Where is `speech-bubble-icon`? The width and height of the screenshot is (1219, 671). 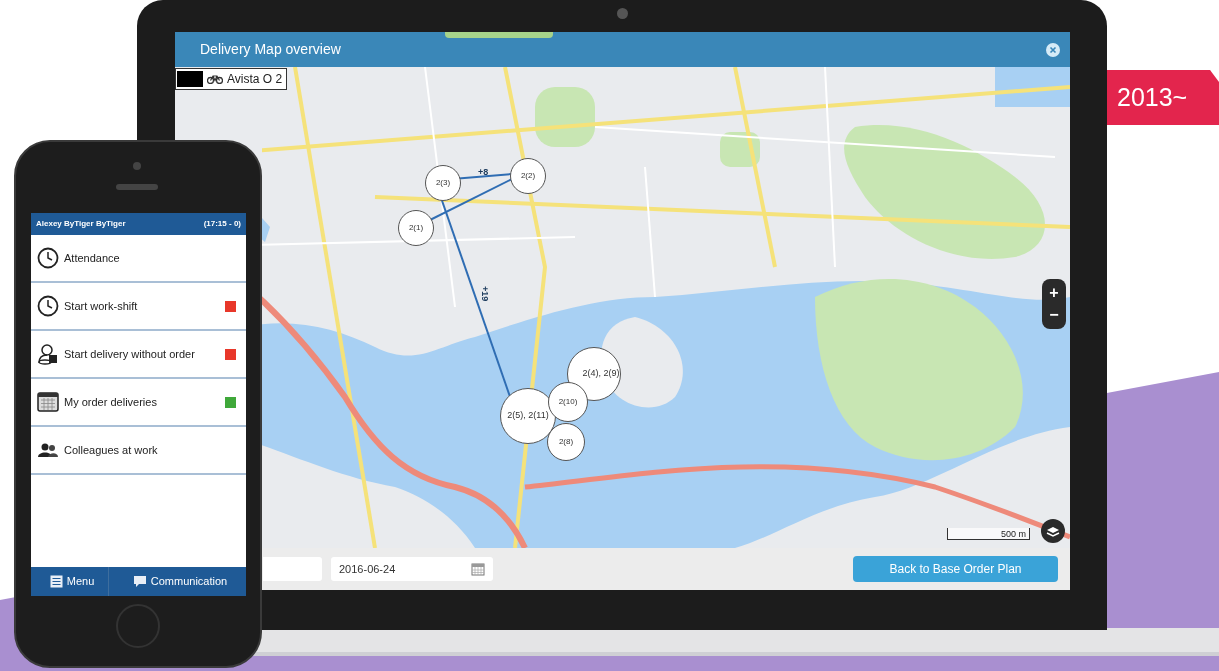 speech-bubble-icon is located at coordinates (139, 581).